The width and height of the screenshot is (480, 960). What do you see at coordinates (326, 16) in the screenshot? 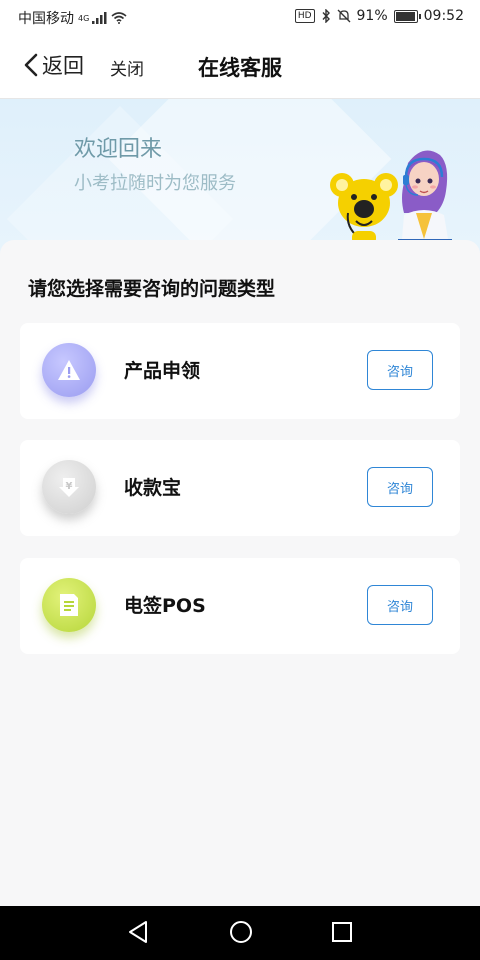
I see `bluetooth-icon` at bounding box center [326, 16].